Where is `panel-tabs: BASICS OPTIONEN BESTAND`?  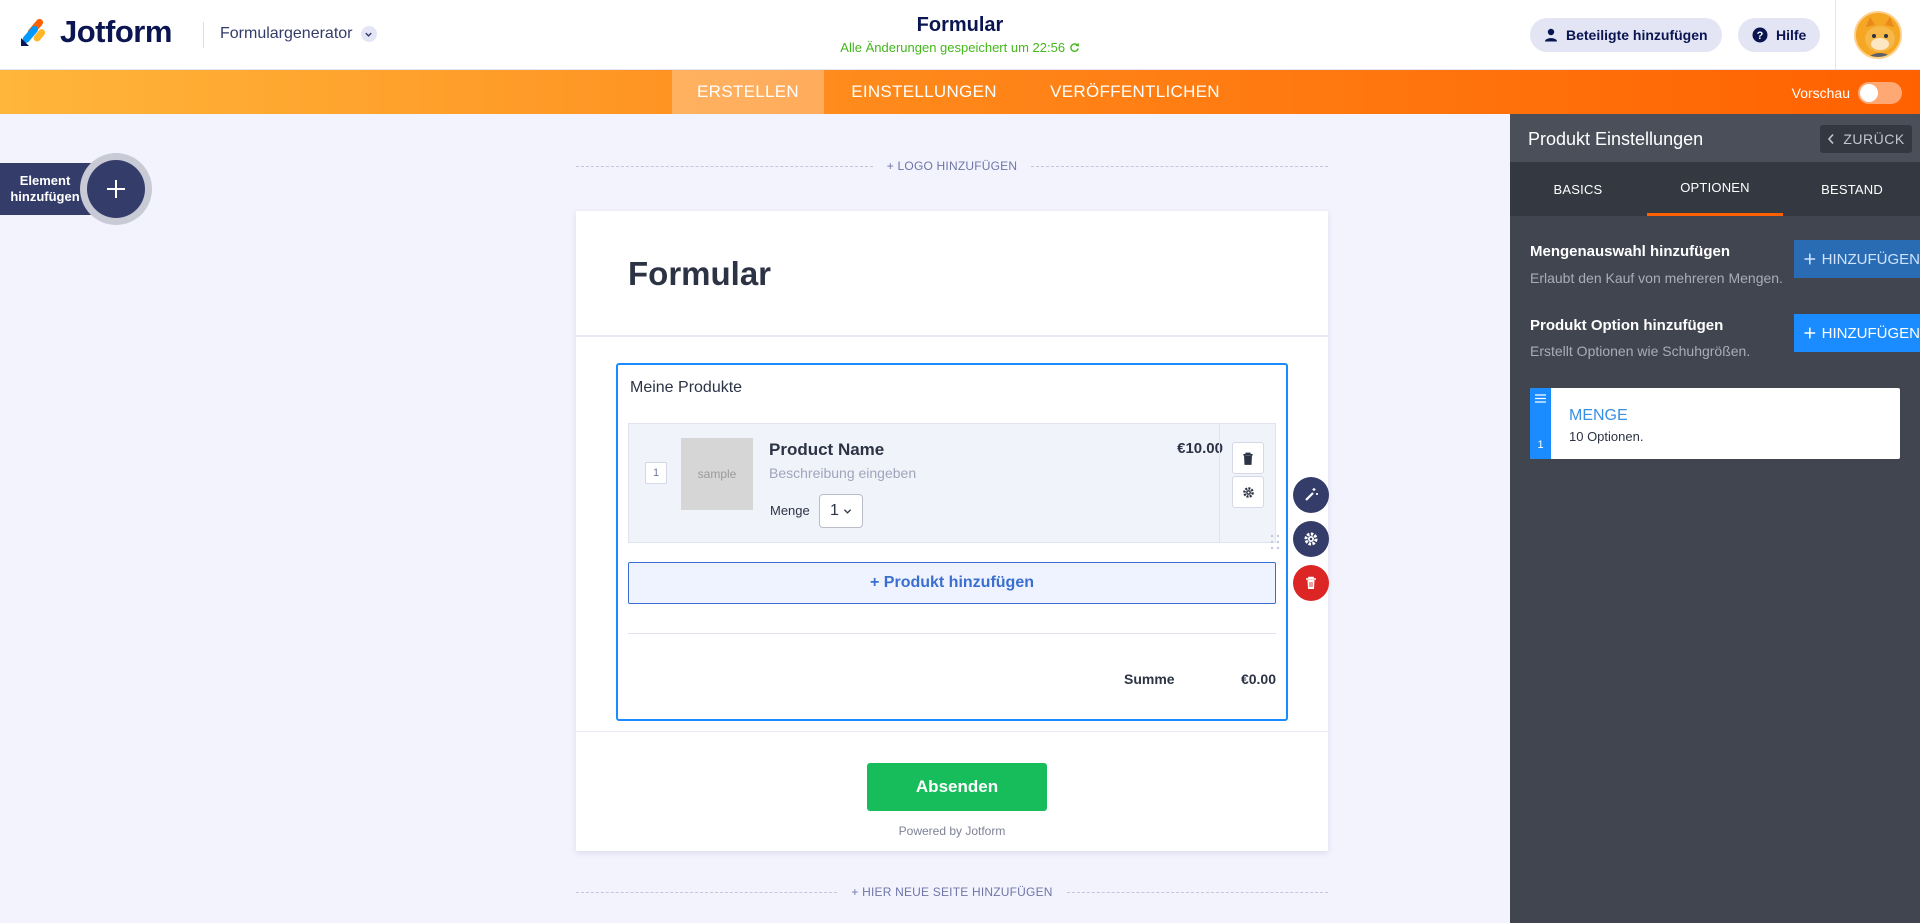 panel-tabs: BASICS OPTIONEN BESTAND is located at coordinates (1715, 189).